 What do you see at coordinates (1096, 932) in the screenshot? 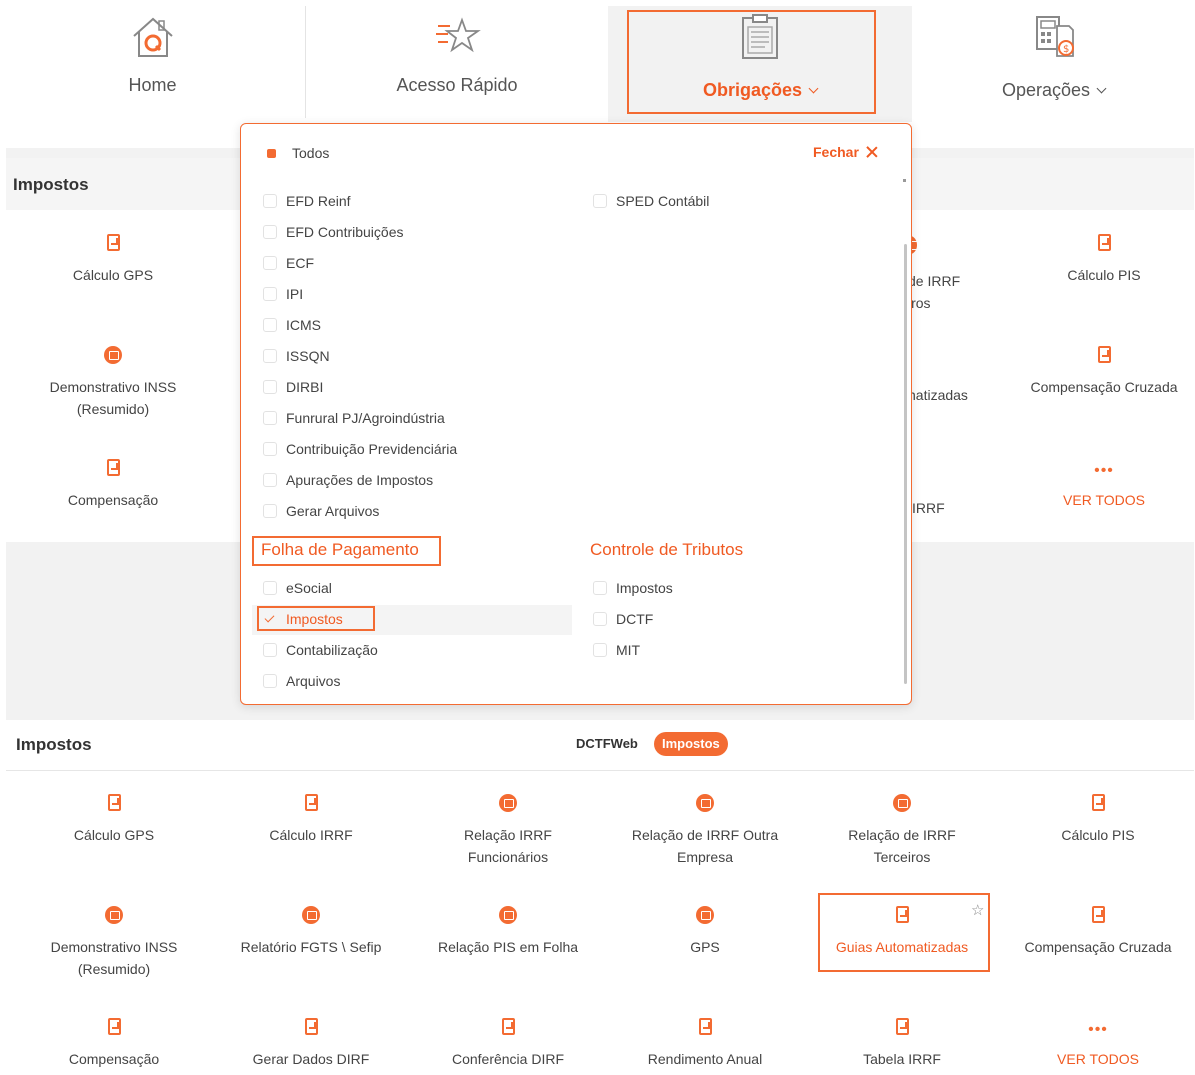
I see `impostos-tile: Compensação Cruzada` at bounding box center [1096, 932].